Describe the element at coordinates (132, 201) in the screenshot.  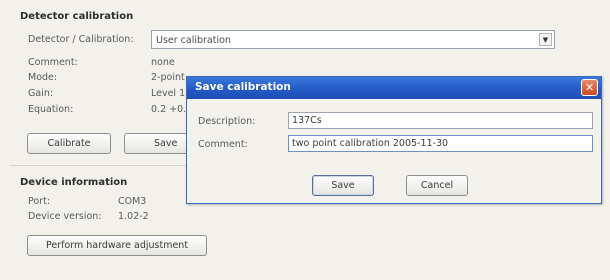
I see `port-value: COM3` at that location.